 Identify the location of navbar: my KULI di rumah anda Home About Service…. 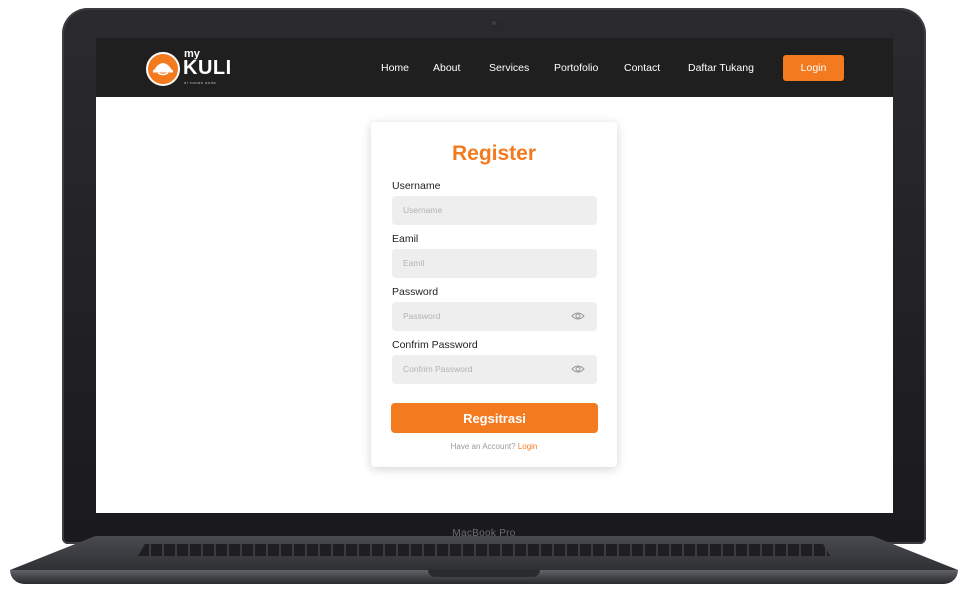
(494, 67).